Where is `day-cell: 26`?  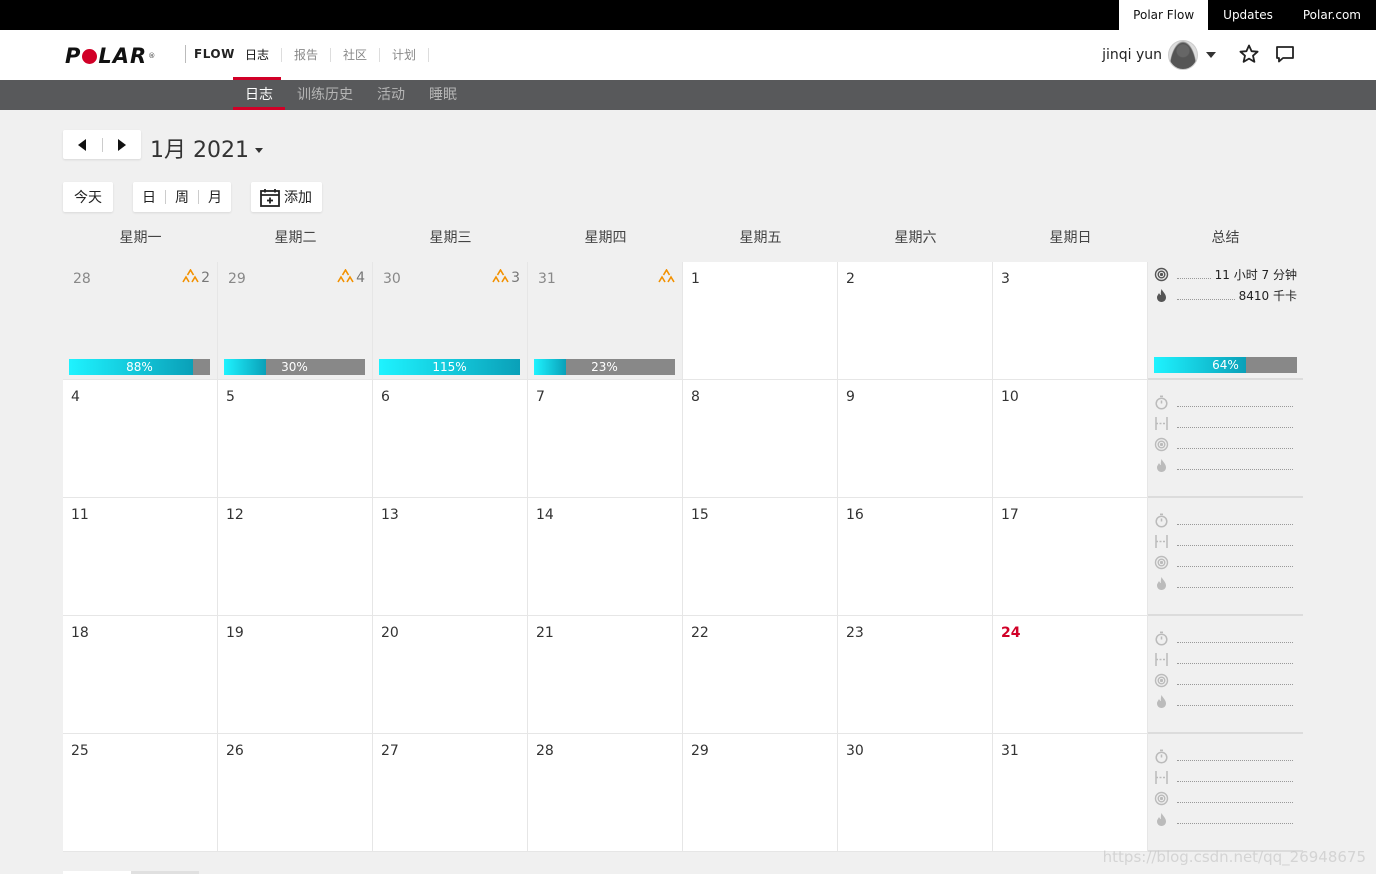 day-cell: 26 is located at coordinates (295, 793).